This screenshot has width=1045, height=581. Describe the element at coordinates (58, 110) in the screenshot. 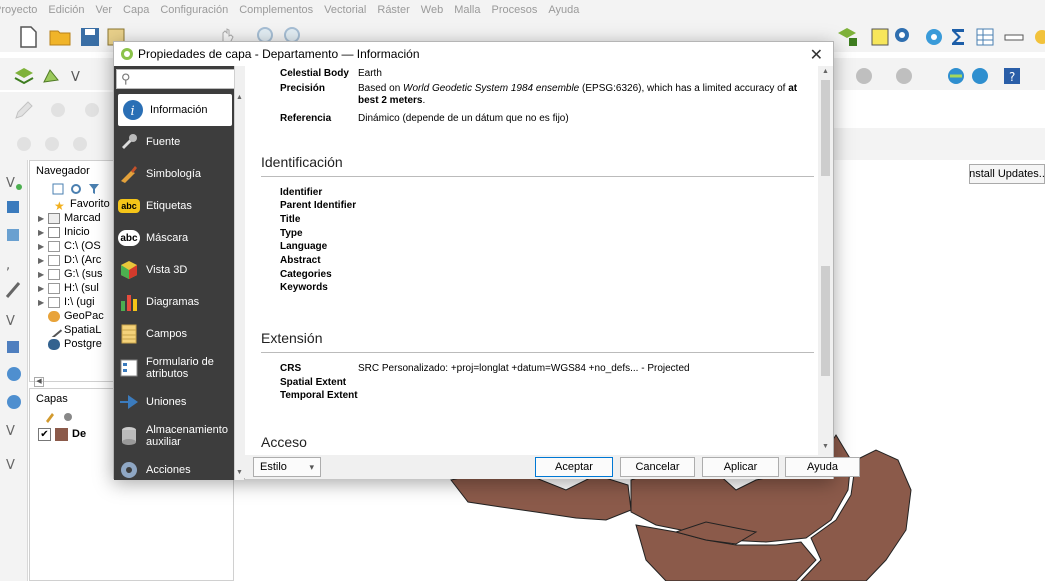

I see `digitize-icon` at that location.